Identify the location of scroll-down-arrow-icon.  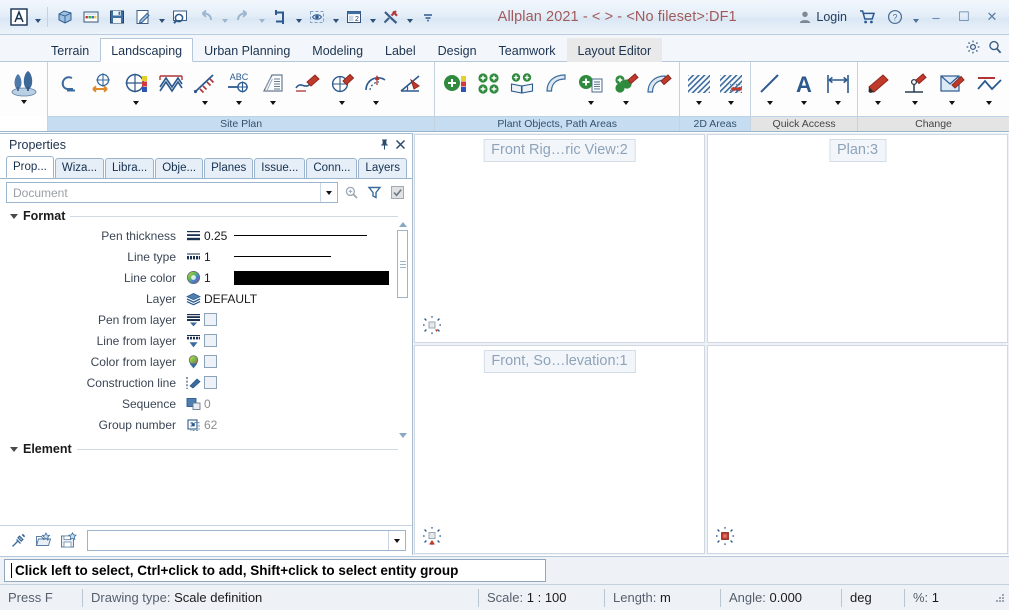
(402, 435).